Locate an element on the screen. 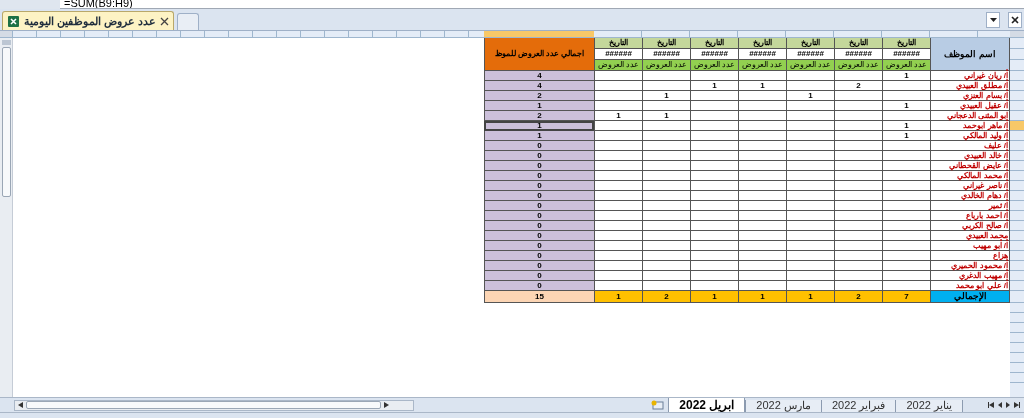 Image resolution: width=1024 pixels, height=418 pixels. select-all-corner is located at coordinates (6, 34).